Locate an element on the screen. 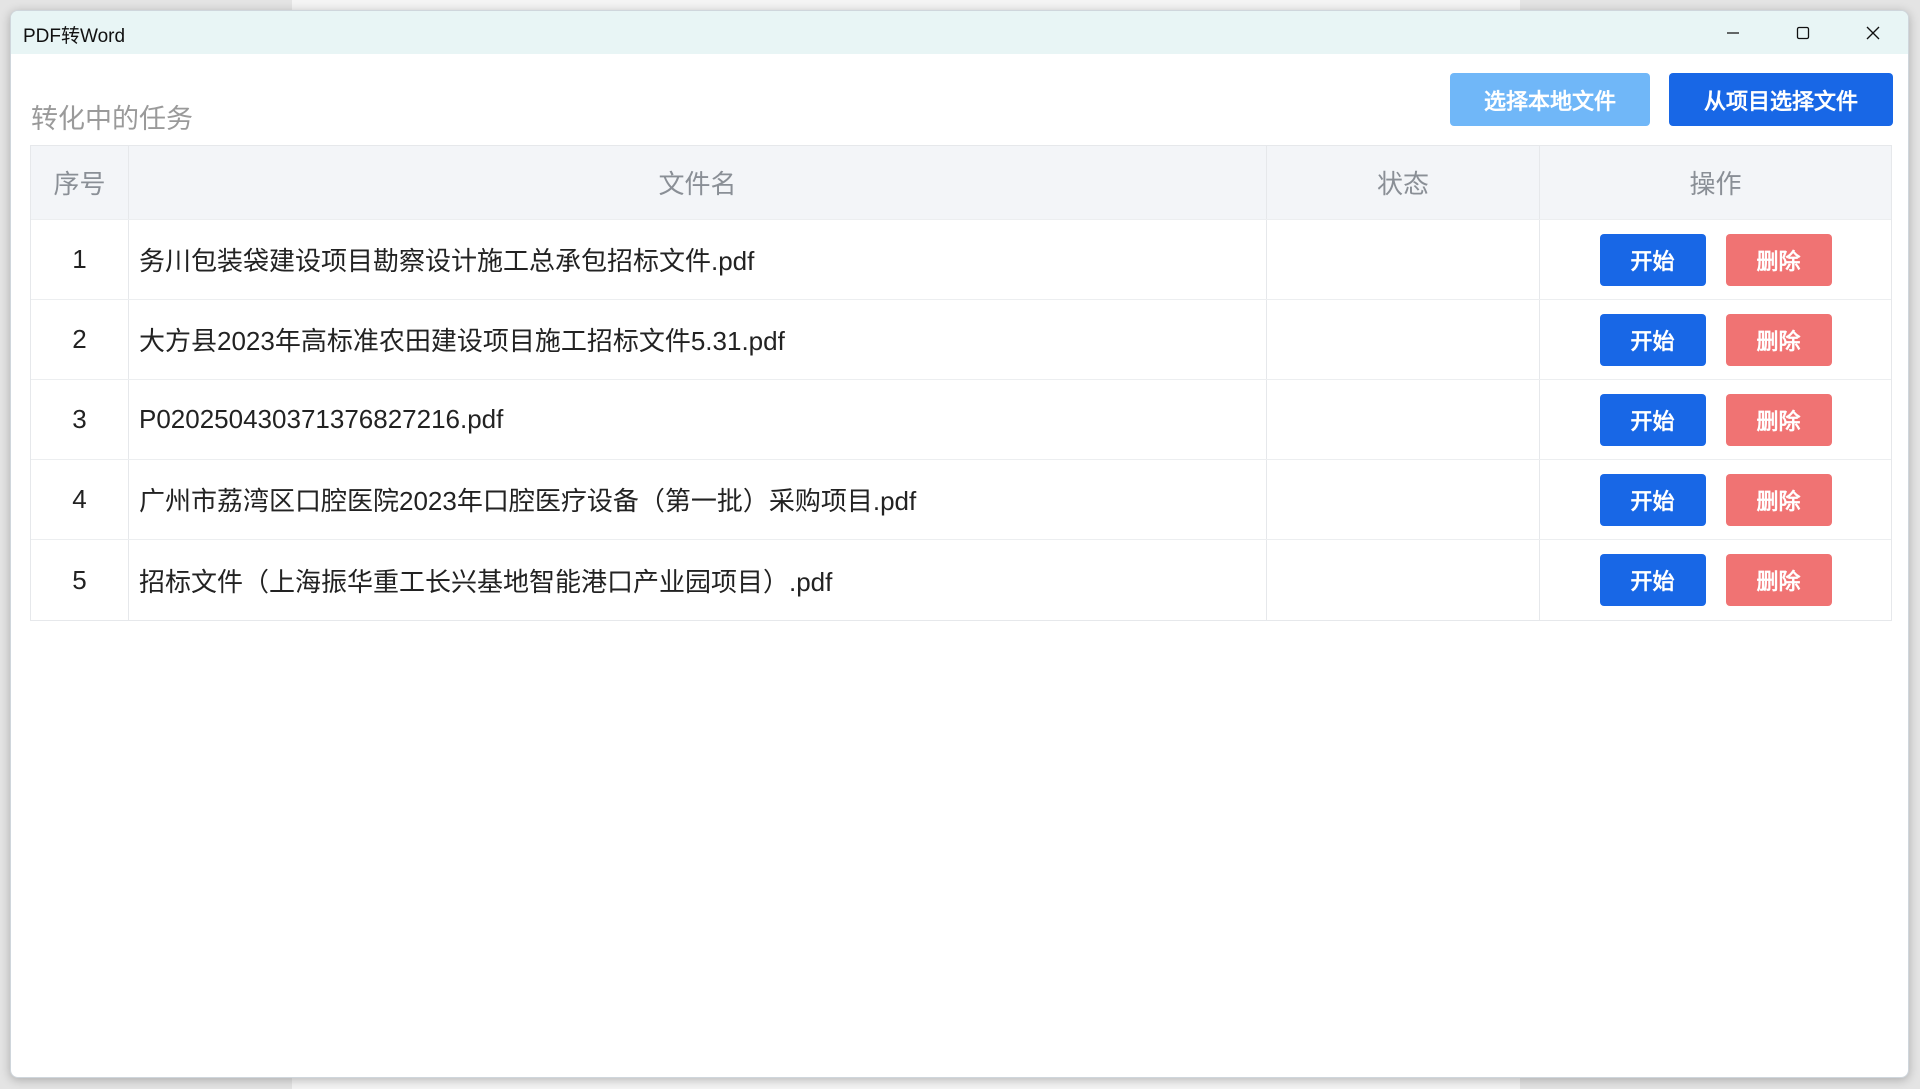 The image size is (1920, 1089). table-row: 2 大方县2023年高标准农田建设项目施工招标文件5.31.pdf 开始 删除 is located at coordinates (961, 340).